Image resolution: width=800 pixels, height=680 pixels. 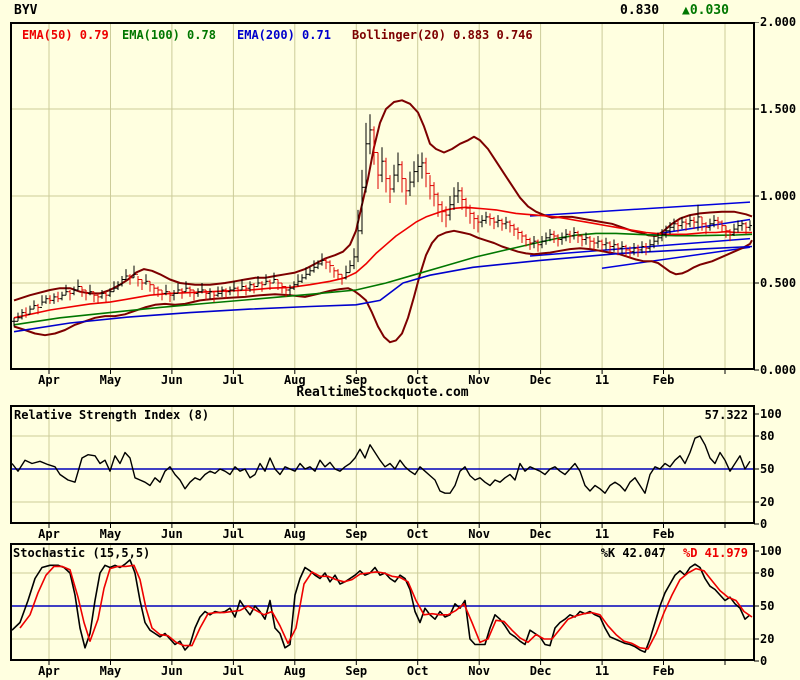 I want to click on y-axis-label: 0.500, so click(x=778, y=283).